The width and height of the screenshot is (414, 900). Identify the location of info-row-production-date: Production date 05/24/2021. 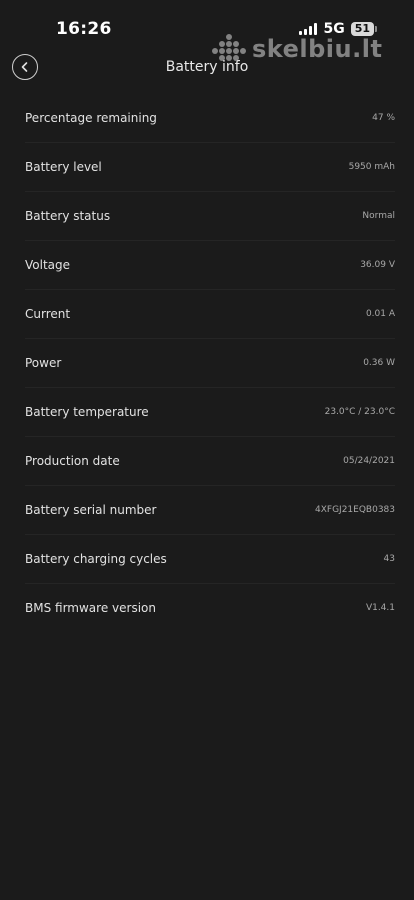
(210, 460).